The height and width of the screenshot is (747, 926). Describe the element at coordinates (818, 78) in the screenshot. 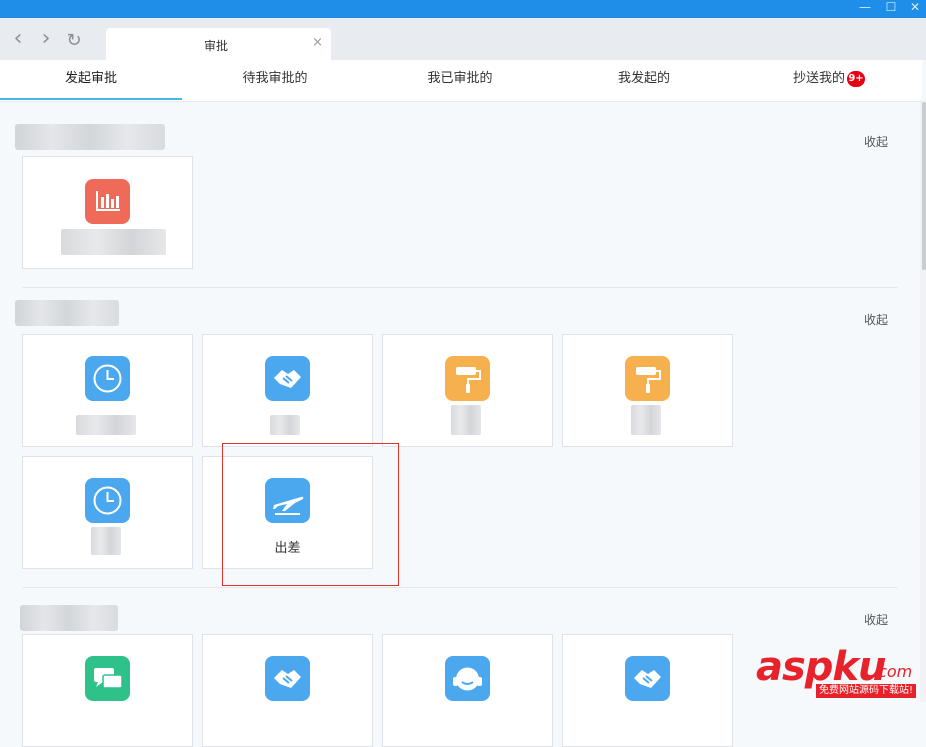

I see `subtab-cc-label: 抄送我的` at that location.